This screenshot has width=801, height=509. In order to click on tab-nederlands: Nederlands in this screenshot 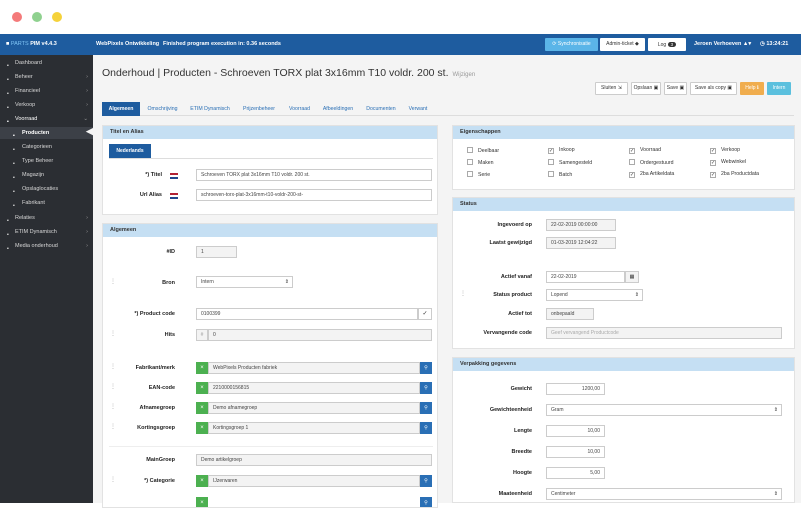, I will do `click(130, 151)`.